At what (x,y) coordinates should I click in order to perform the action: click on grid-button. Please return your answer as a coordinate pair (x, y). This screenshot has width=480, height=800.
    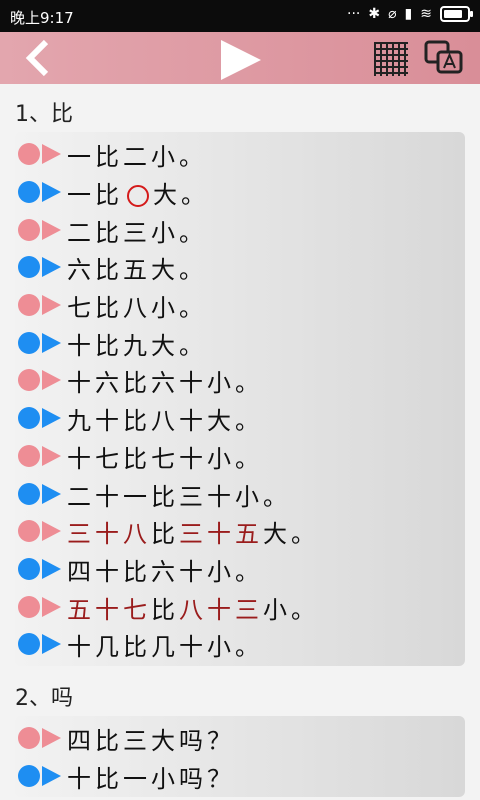
    Looking at the image, I should click on (391, 61).